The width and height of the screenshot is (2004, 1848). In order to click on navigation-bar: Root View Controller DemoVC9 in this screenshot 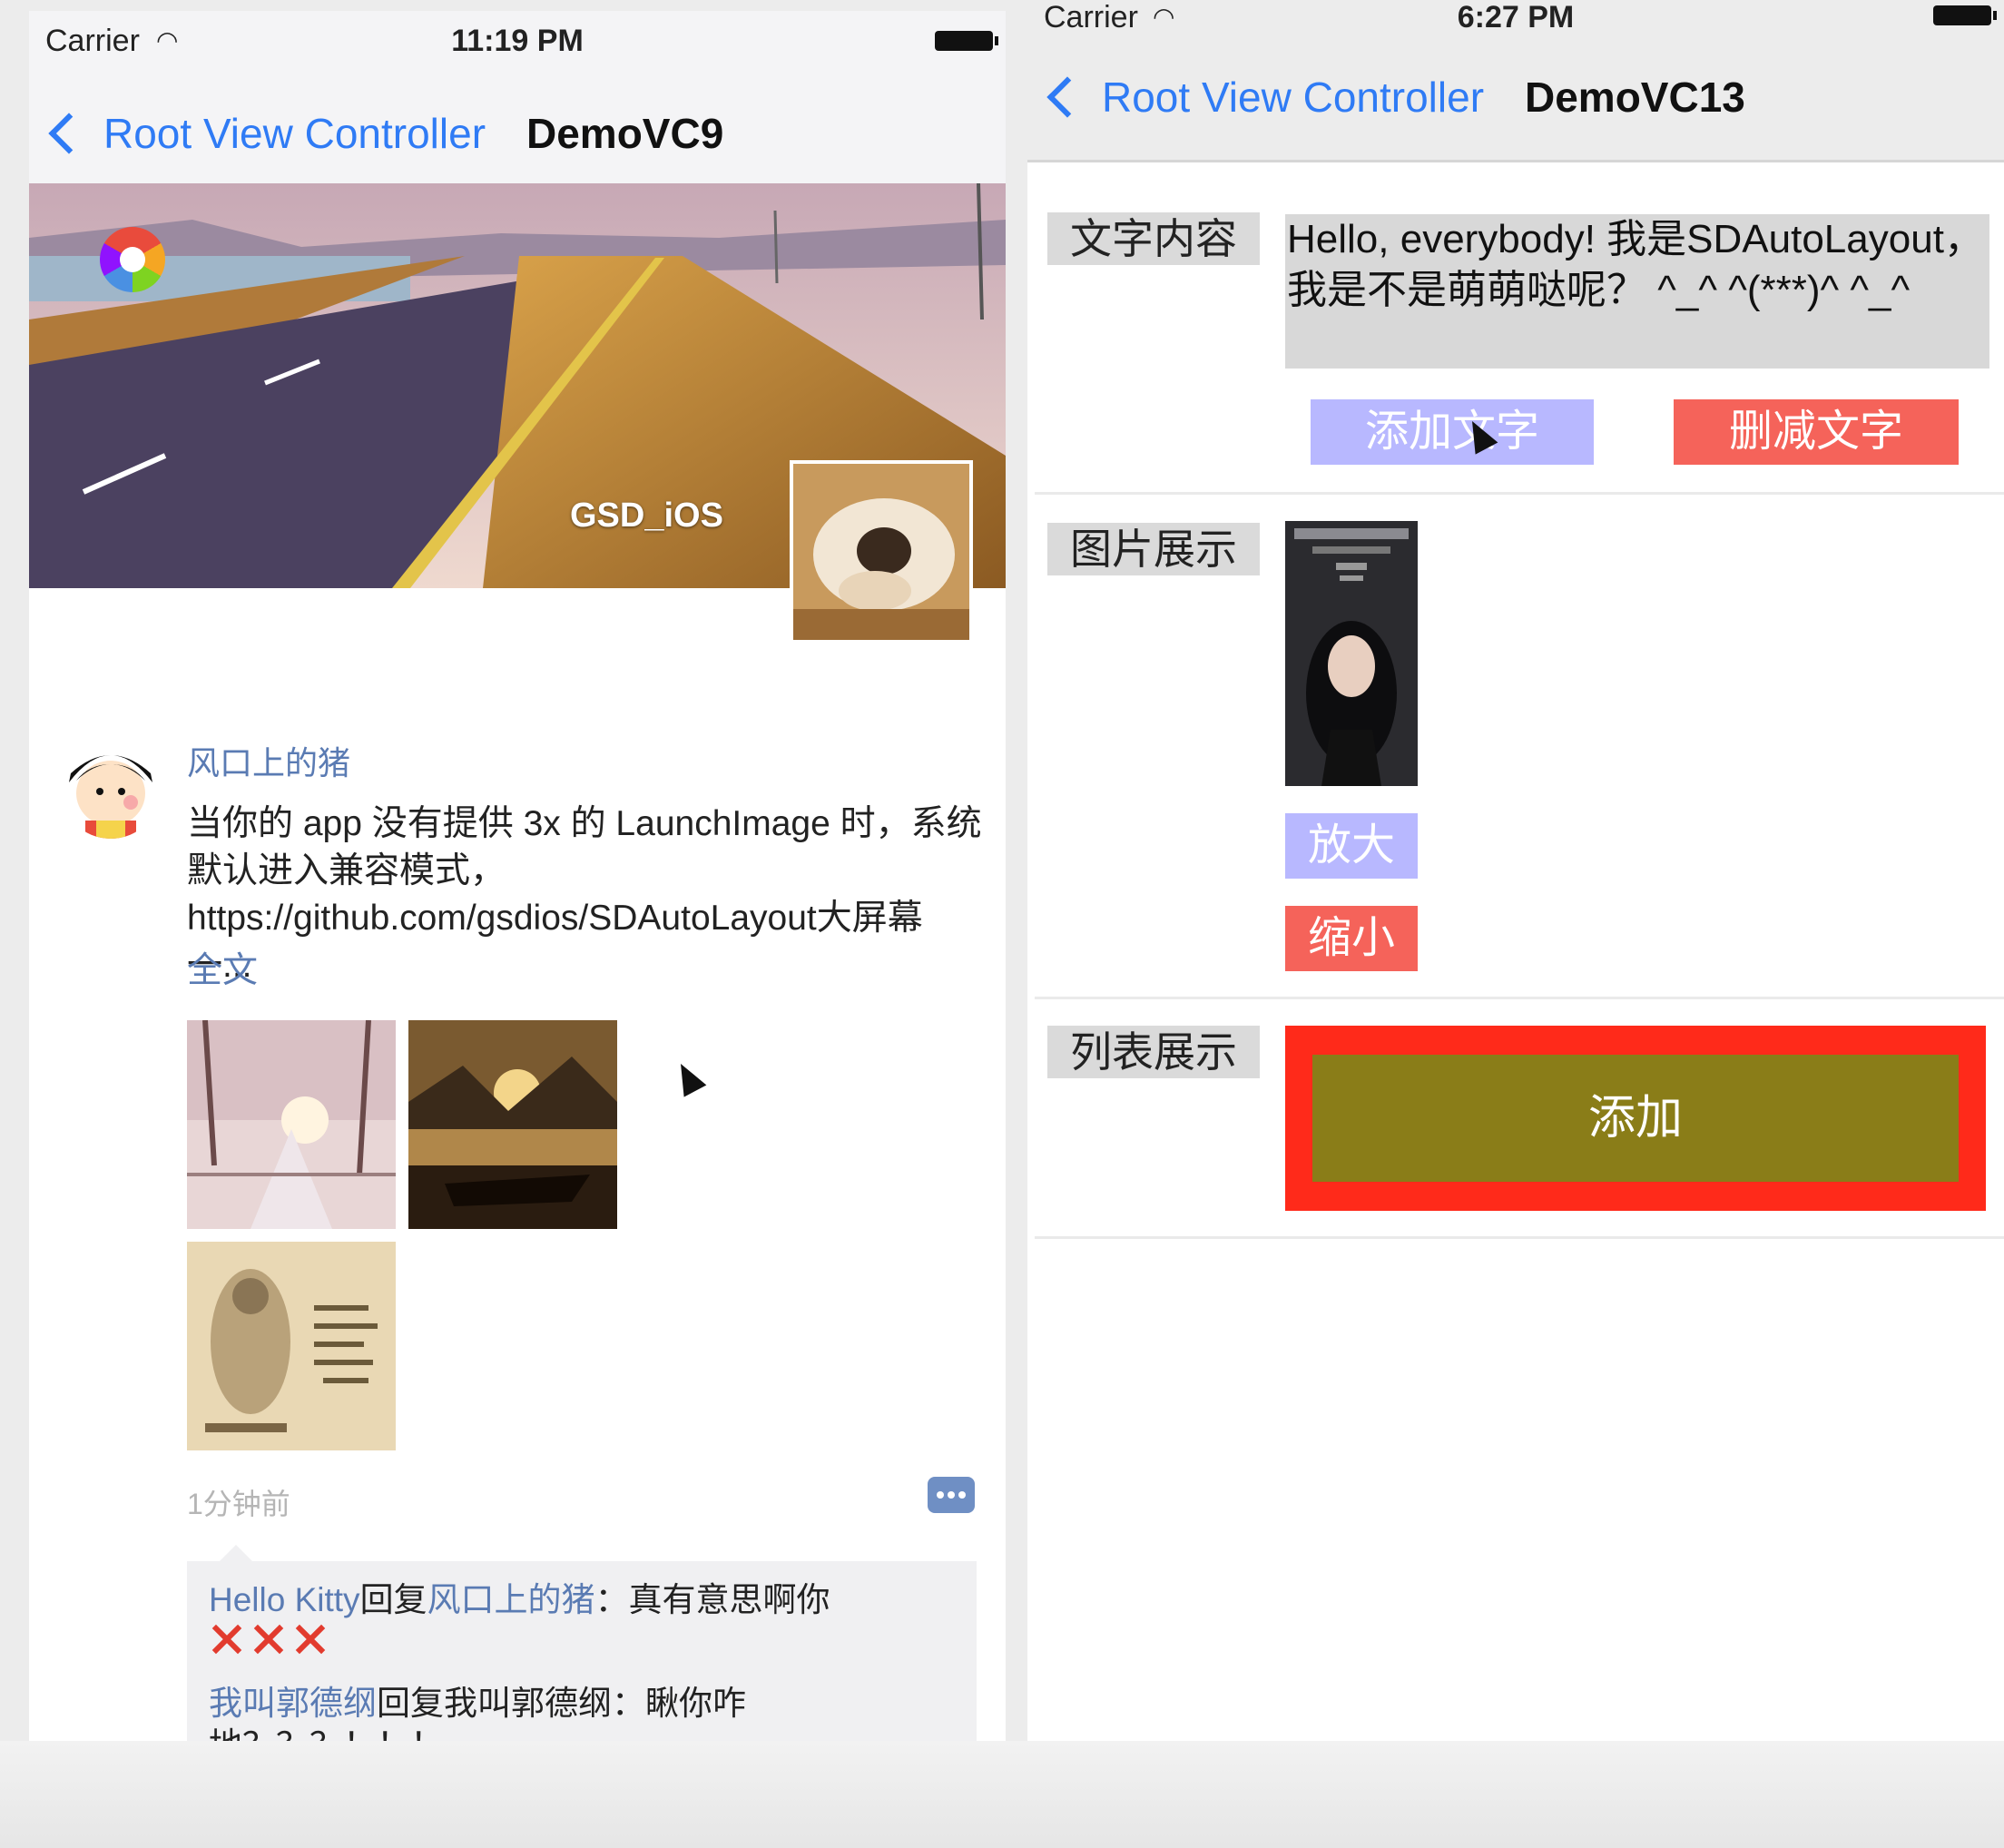, I will do `click(517, 133)`.